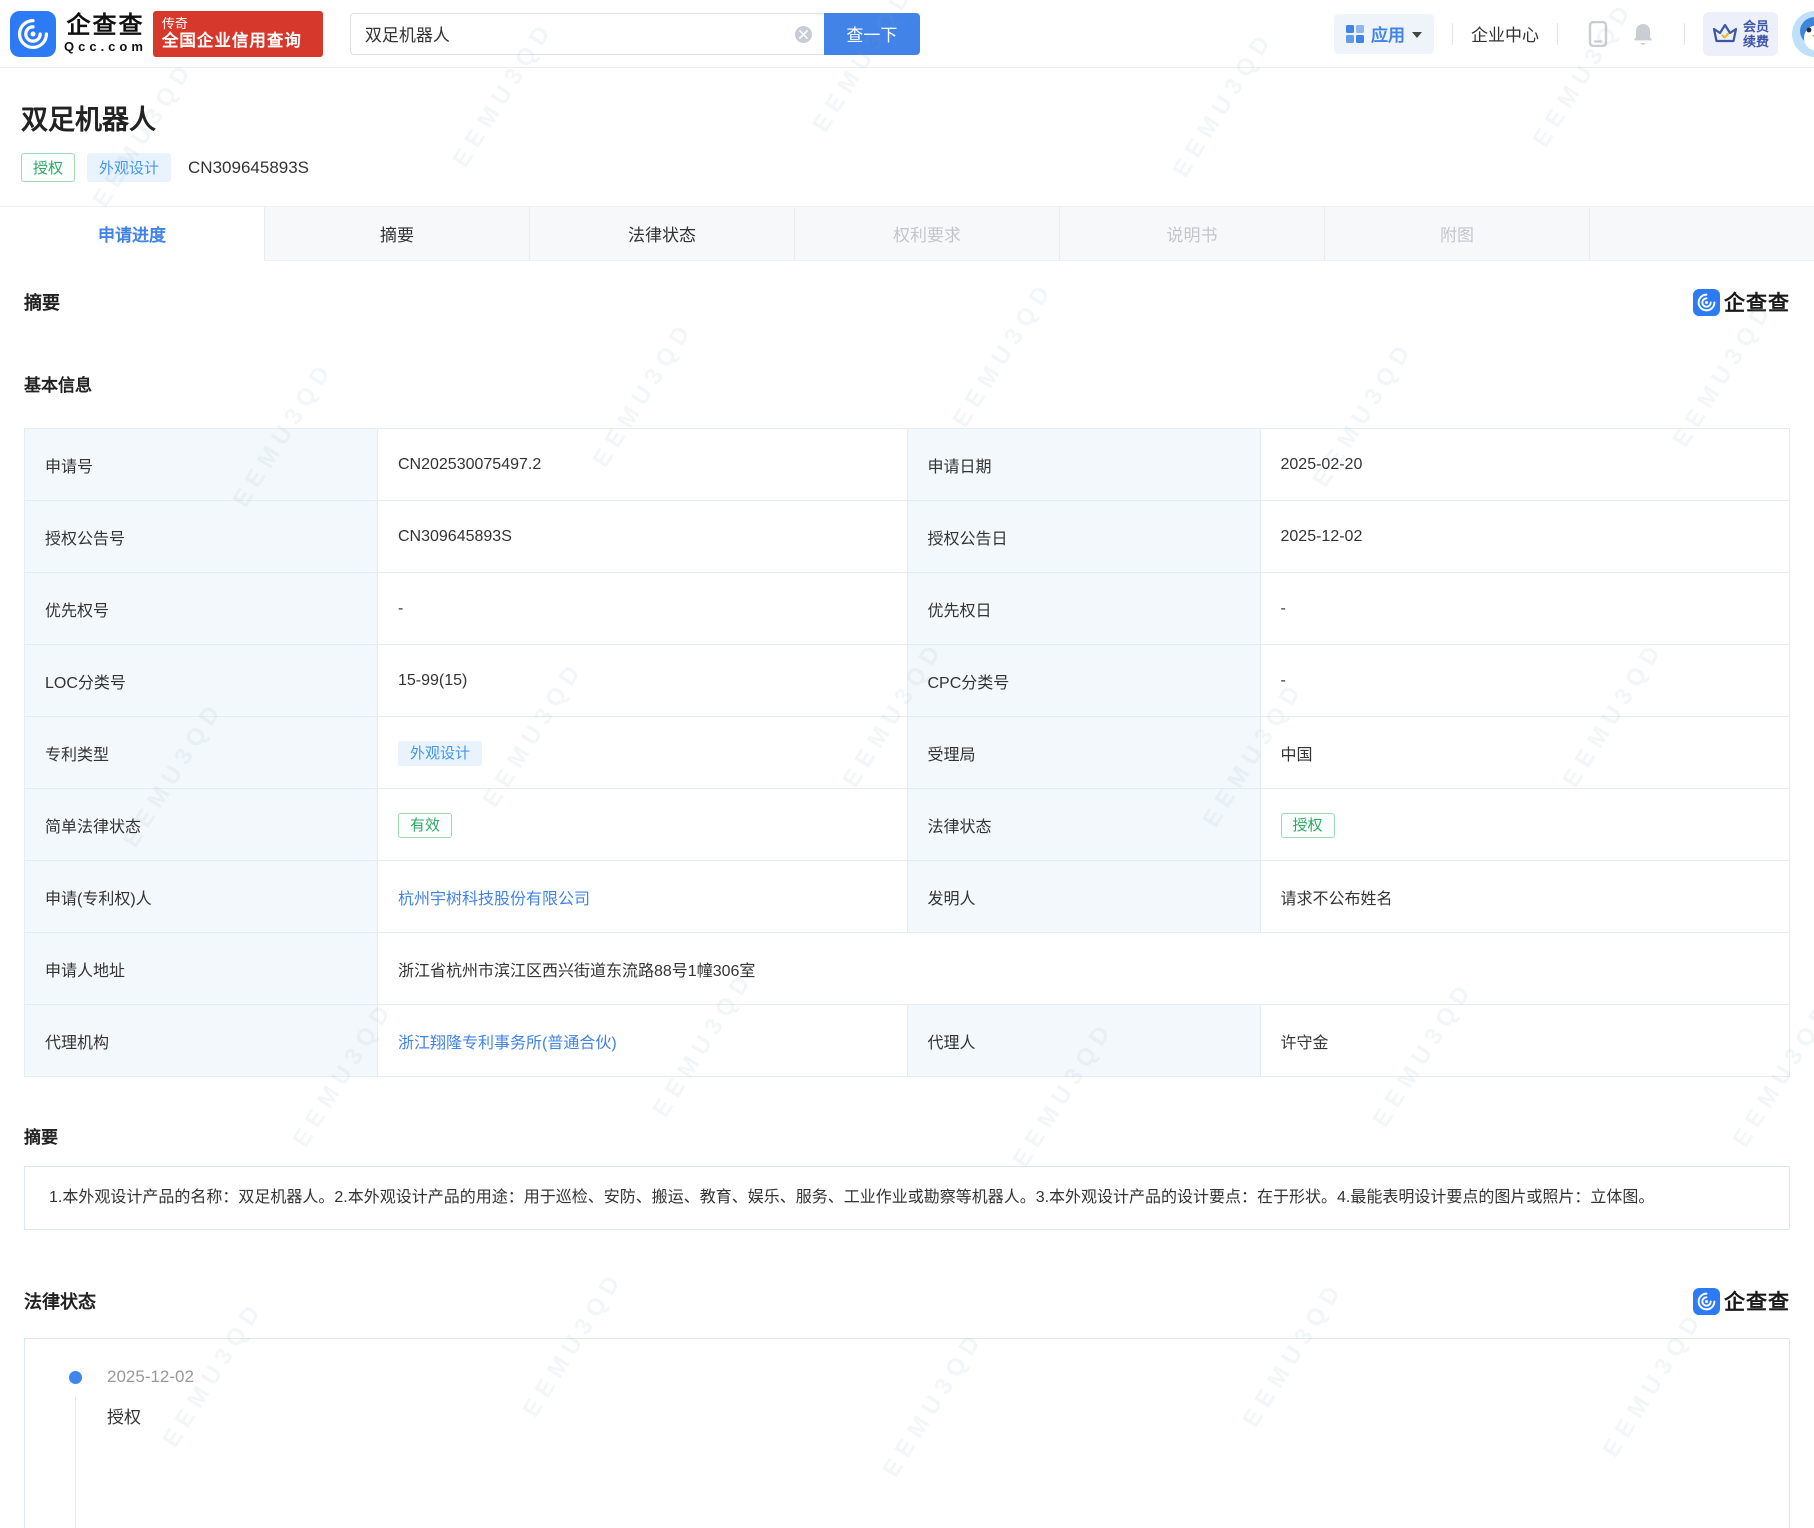 Image resolution: width=1814 pixels, height=1528 pixels. I want to click on field-label: 授权公告号, so click(201, 536).